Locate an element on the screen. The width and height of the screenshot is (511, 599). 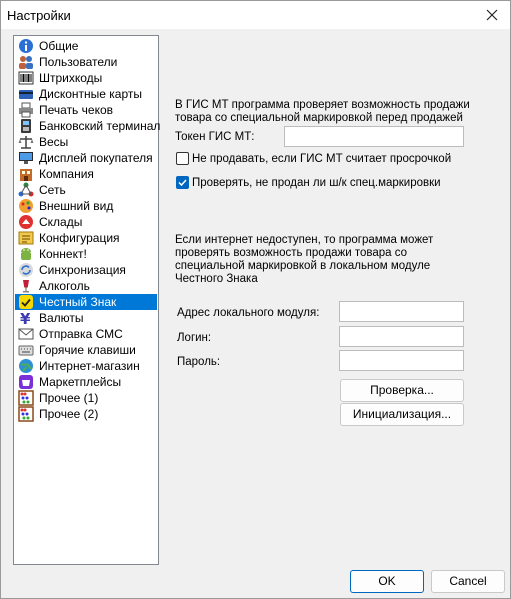
sidebar-item: Общие is located at coordinates (86, 46).